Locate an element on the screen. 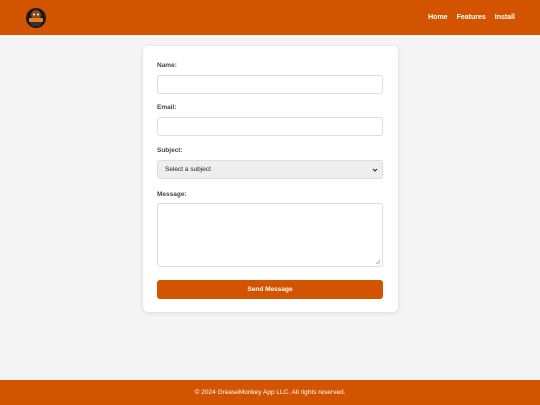 This screenshot has height=405, width=540. main-nav: Home Features Install is located at coordinates (471, 17).